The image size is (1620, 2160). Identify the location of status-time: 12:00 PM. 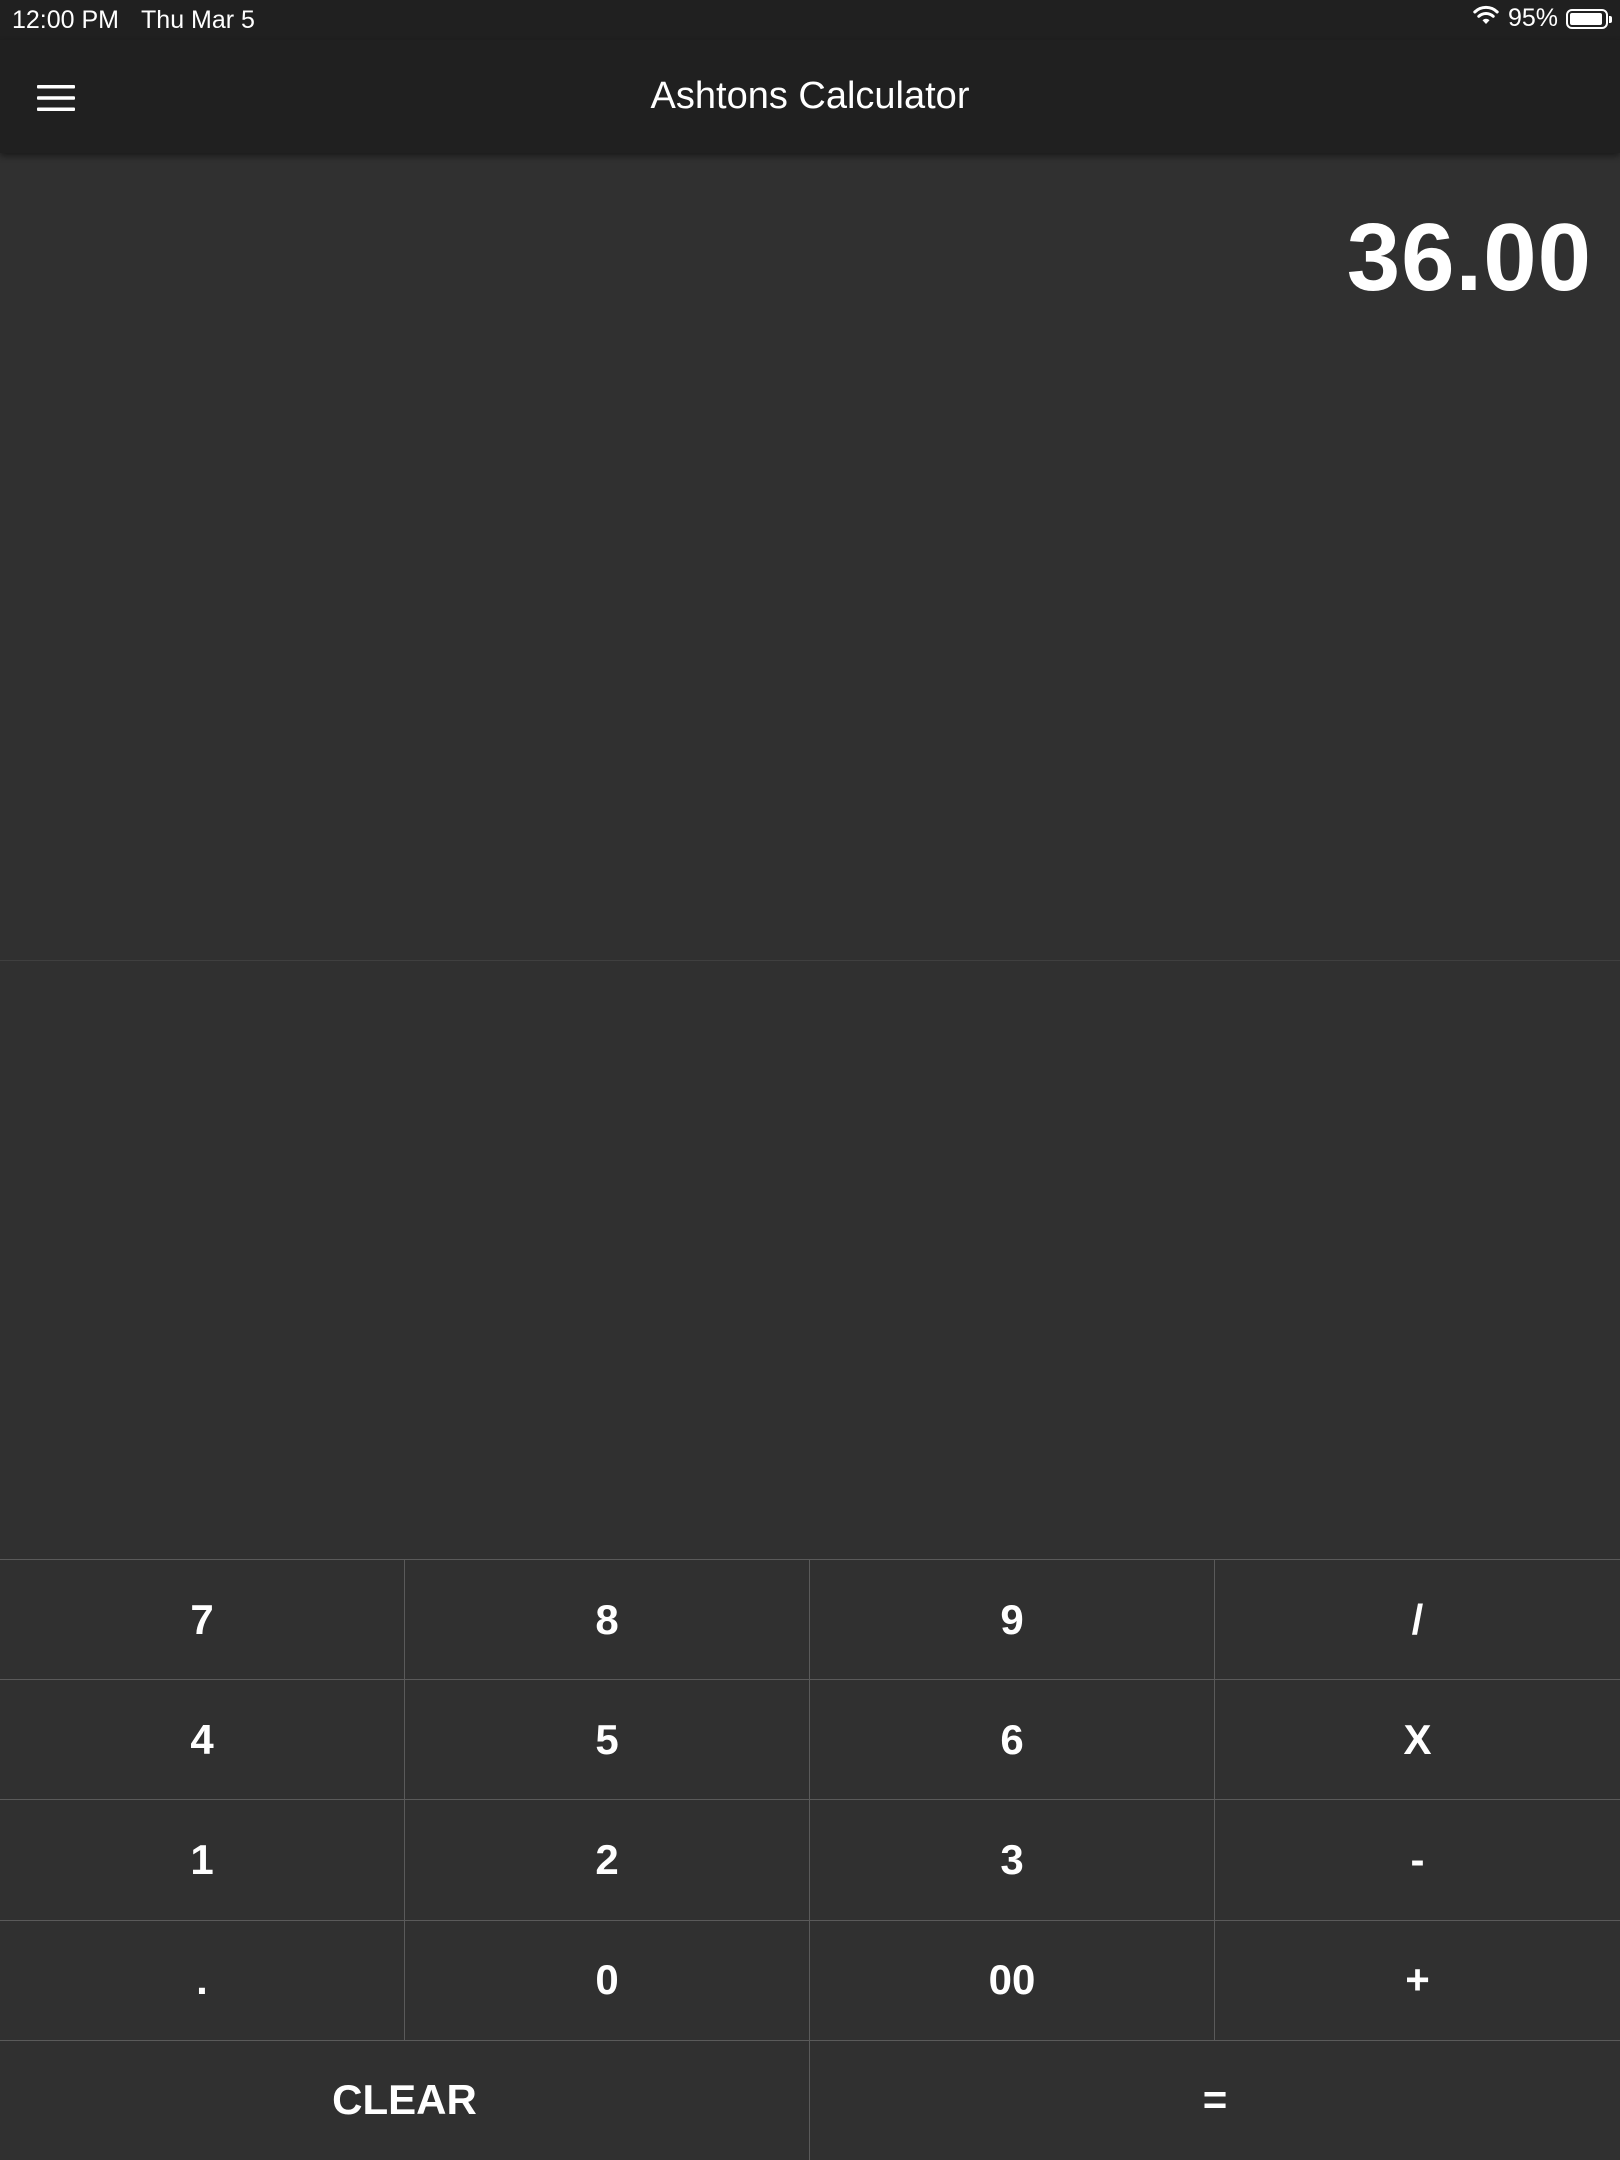
(66, 20).